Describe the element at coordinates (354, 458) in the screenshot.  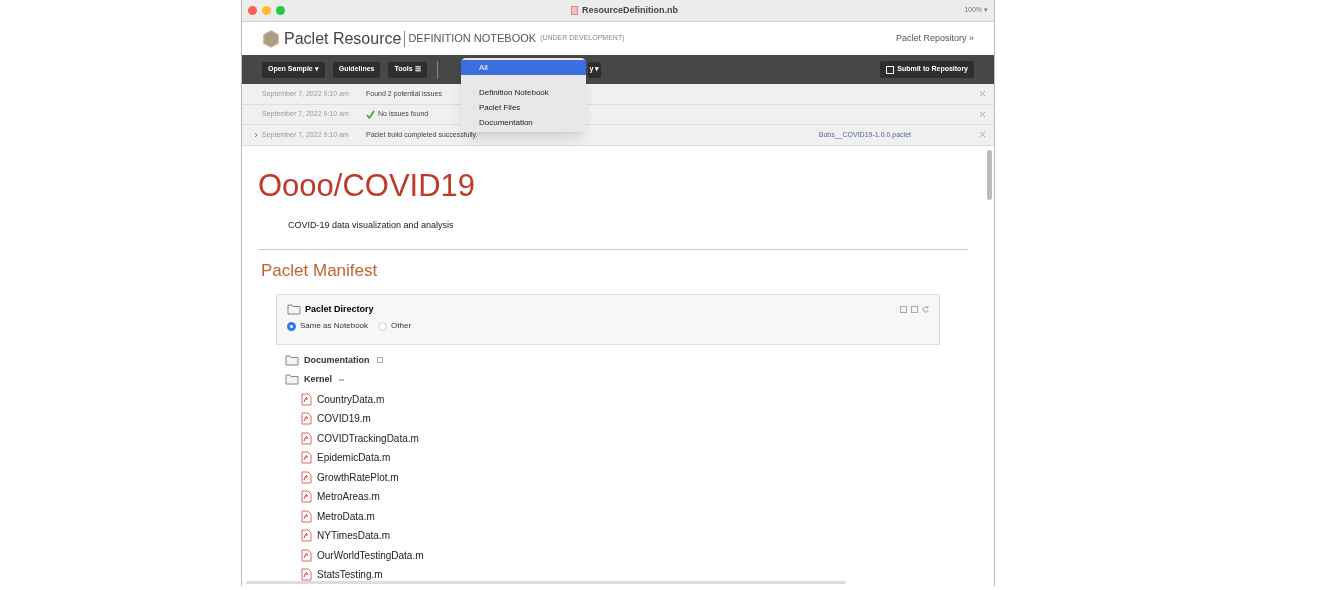
I see `file-name: EpidemicData.m` at that location.